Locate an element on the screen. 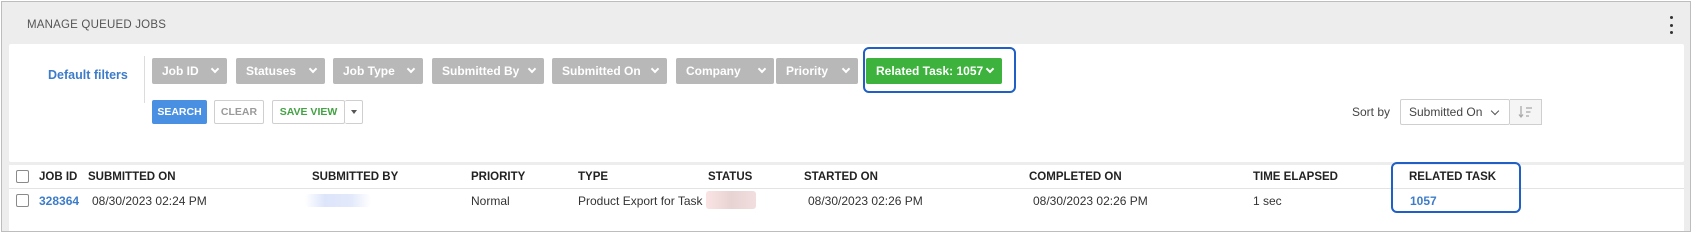 The image size is (1692, 240). header-submitted-on: SUBMITTED ON is located at coordinates (132, 177).